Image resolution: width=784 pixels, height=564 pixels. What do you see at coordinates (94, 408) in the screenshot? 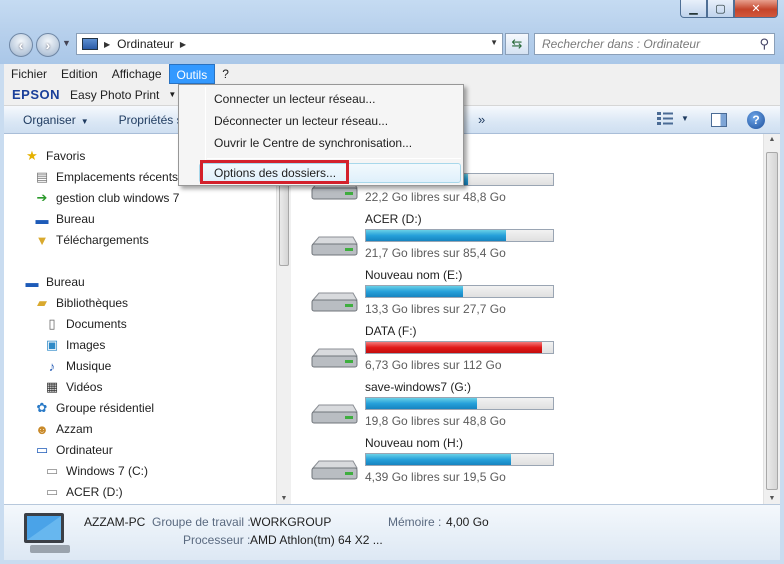
I see `nav-homegroup: ✿ Groupe résidentiel` at bounding box center [94, 408].